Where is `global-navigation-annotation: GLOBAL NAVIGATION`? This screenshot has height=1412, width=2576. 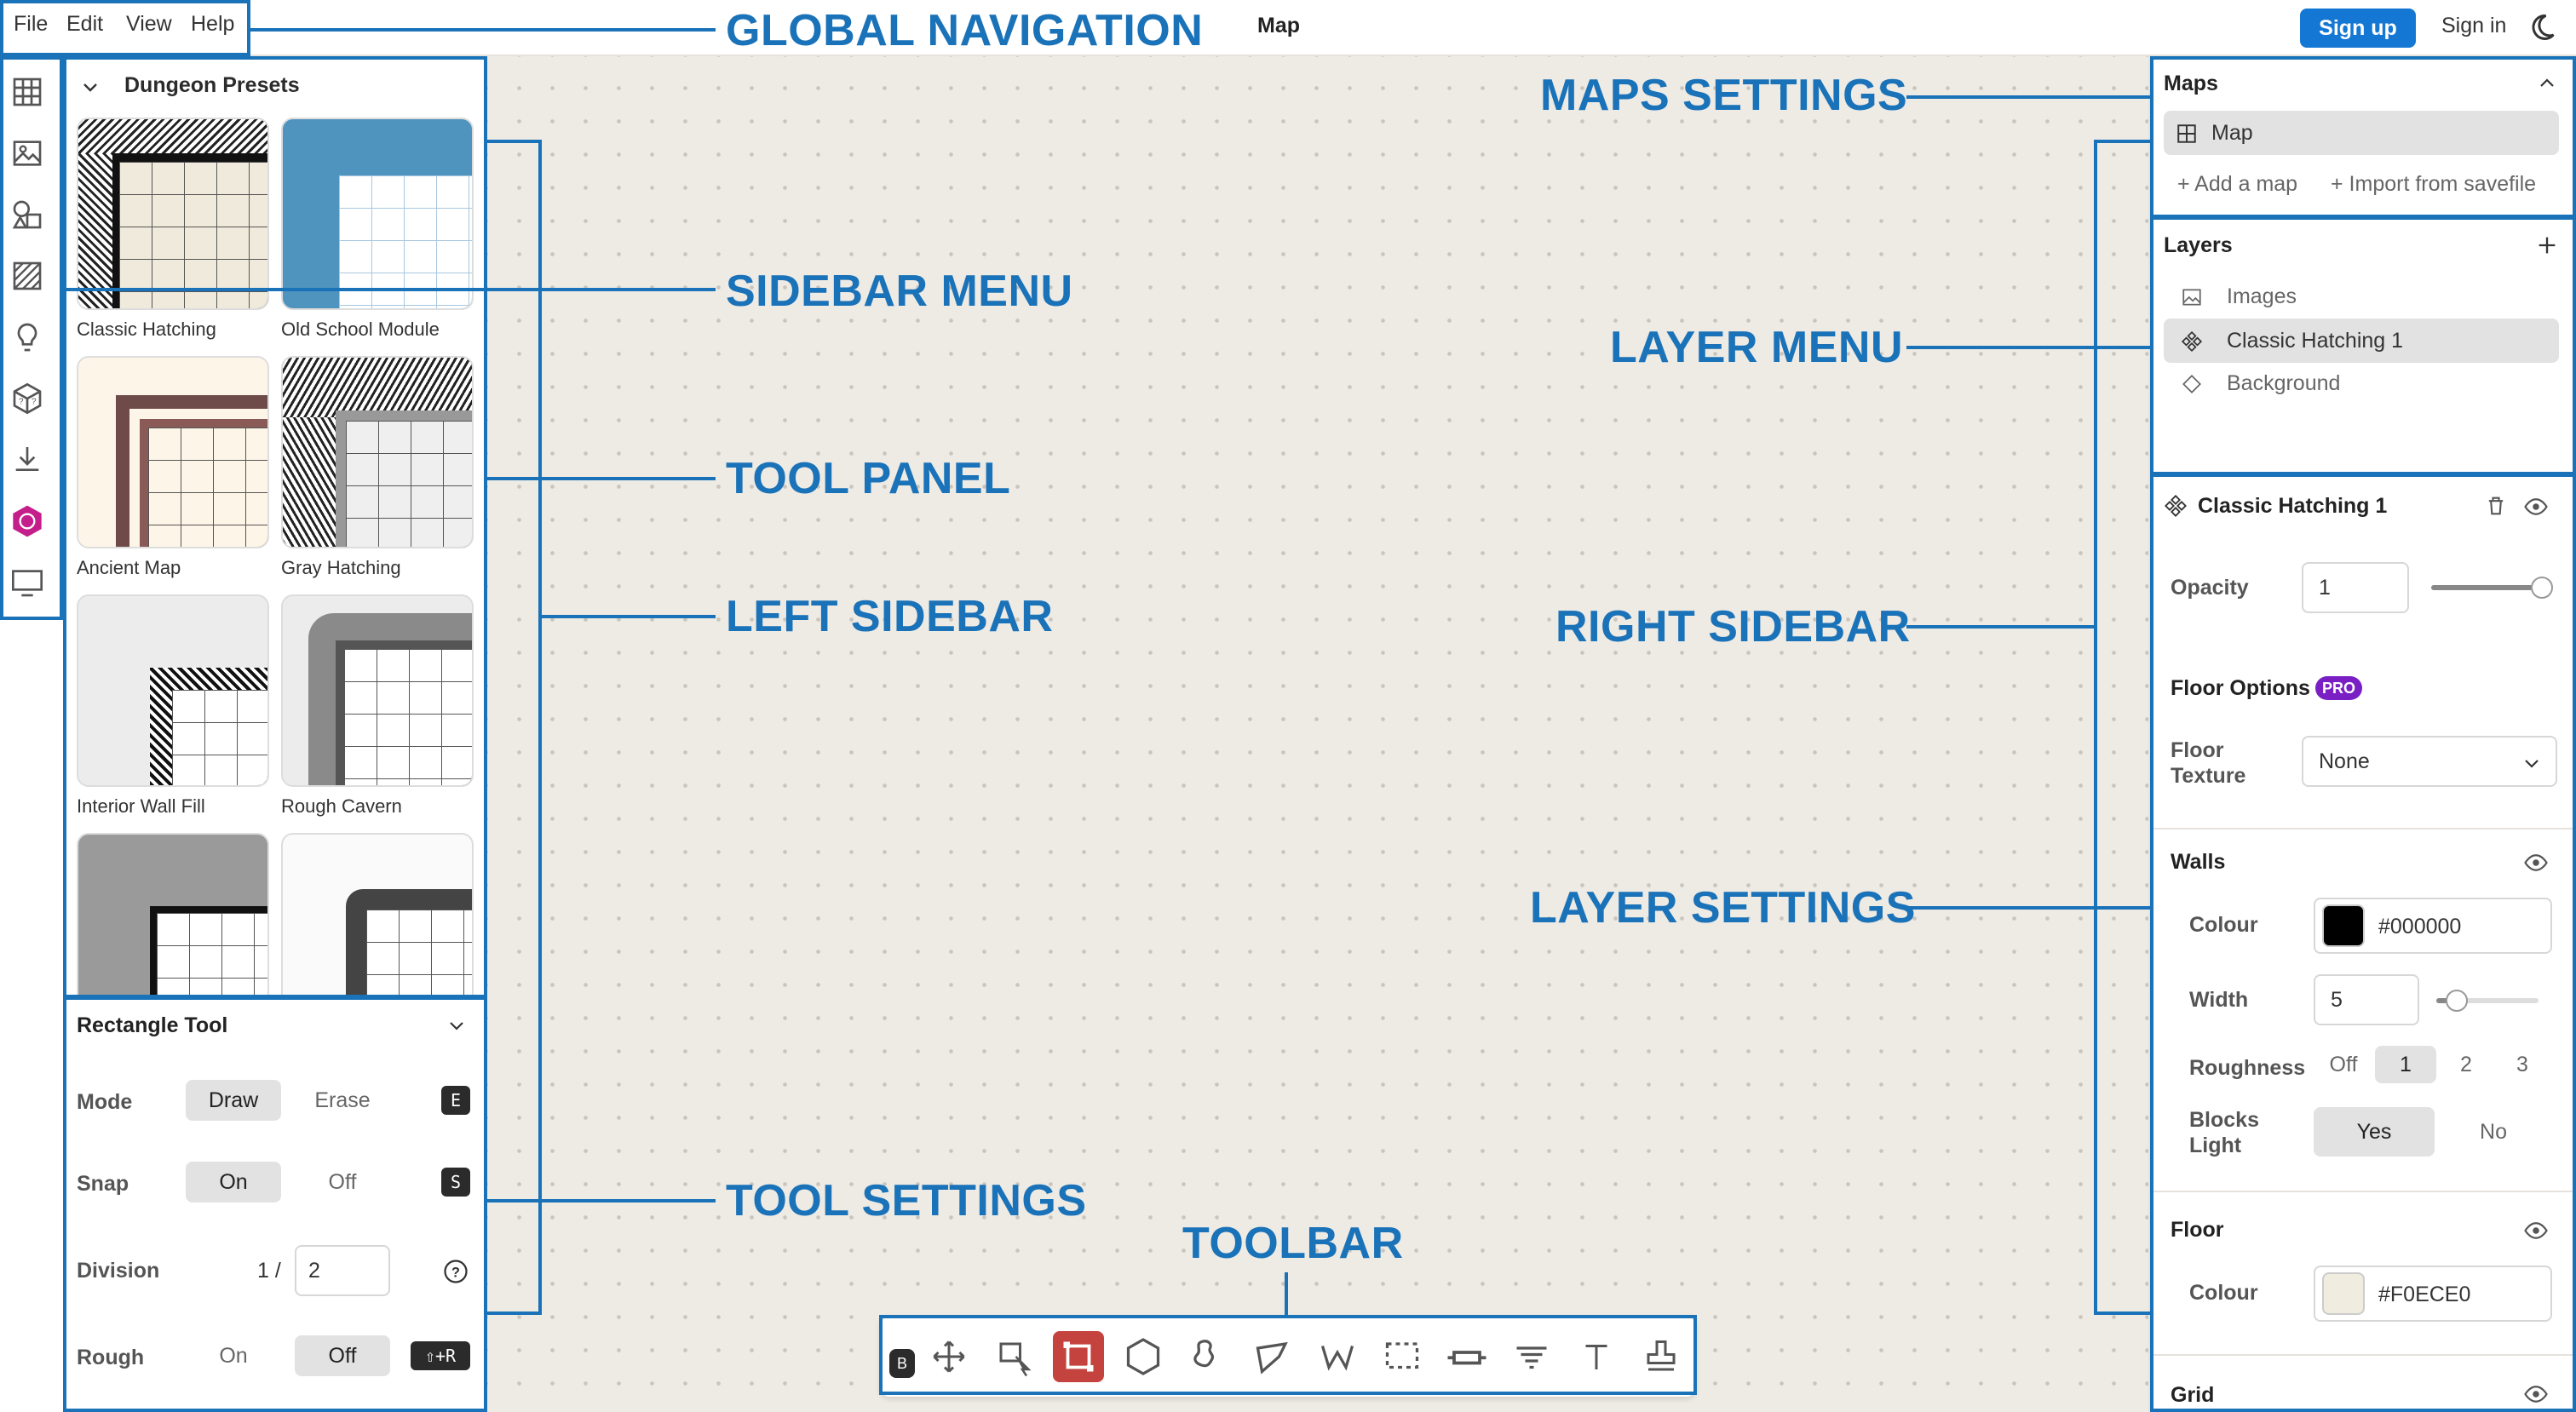
global-navigation-annotation: GLOBAL NAVIGATION is located at coordinates (965, 30).